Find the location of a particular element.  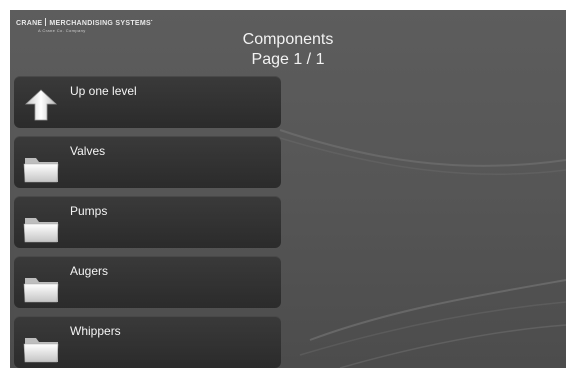

folder-augers-button: Augers is located at coordinates (147, 282).